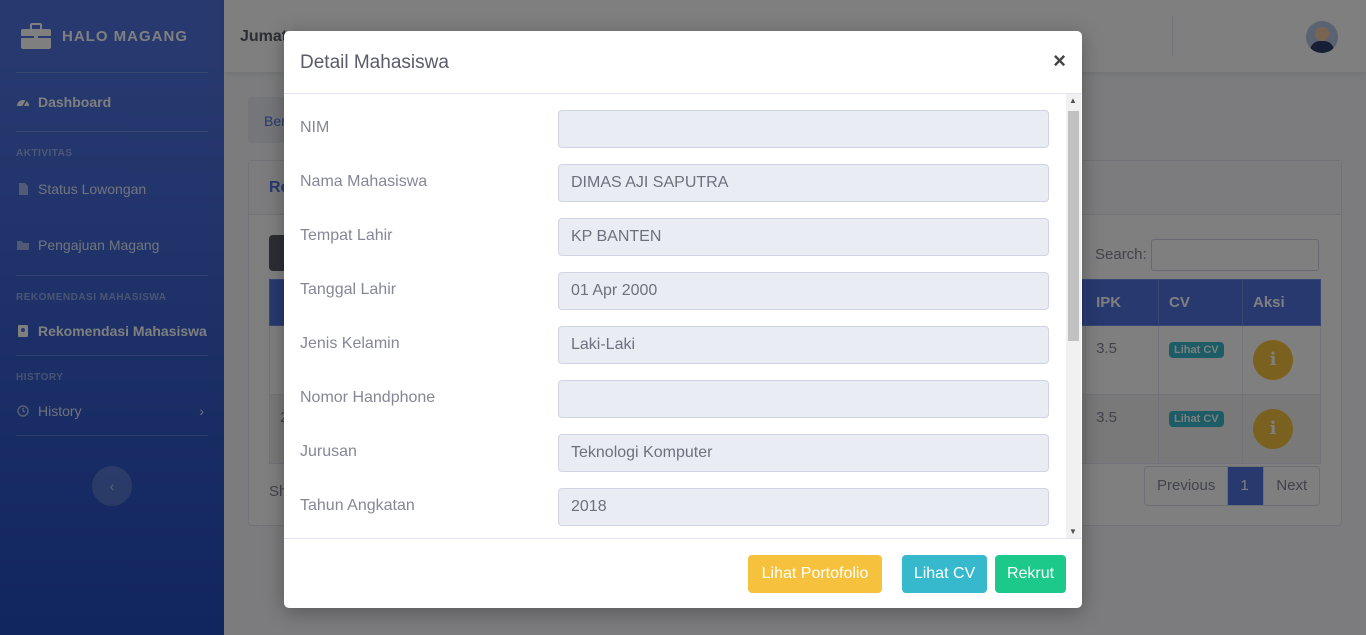 Image resolution: width=1366 pixels, height=635 pixels. Describe the element at coordinates (368, 397) in the screenshot. I see `field-label: Nomor Handphone` at that location.